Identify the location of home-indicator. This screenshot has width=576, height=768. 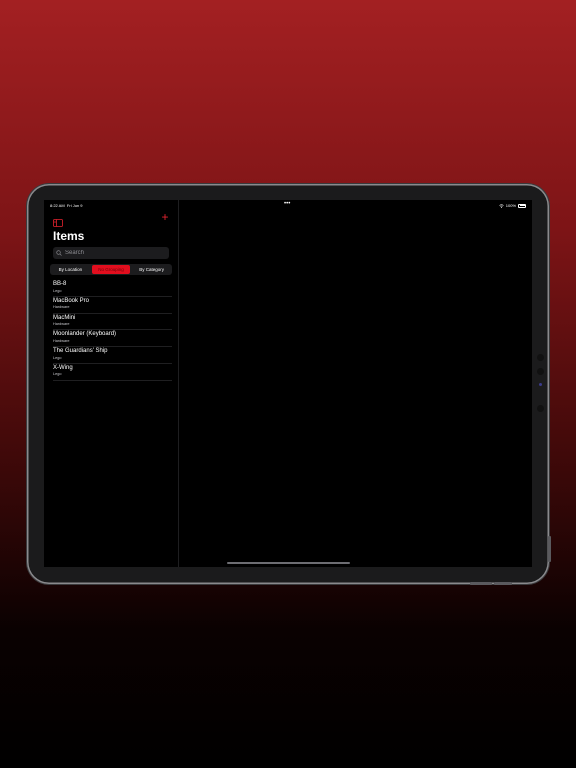
(288, 563).